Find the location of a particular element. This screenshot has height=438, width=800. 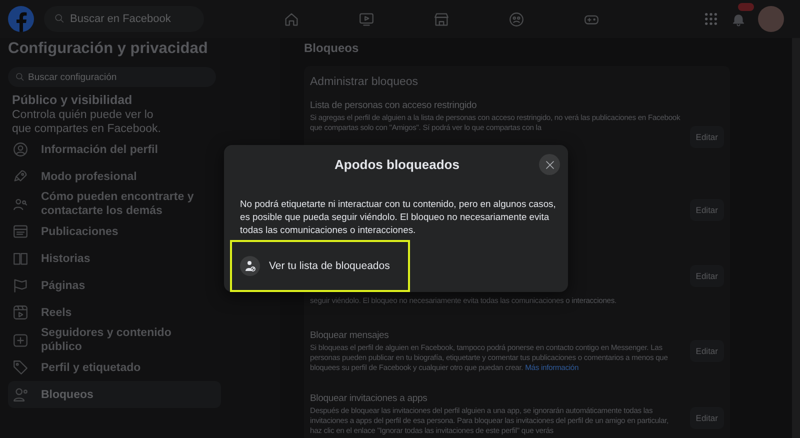

section-title: Bloquear mensajes is located at coordinates (350, 335).